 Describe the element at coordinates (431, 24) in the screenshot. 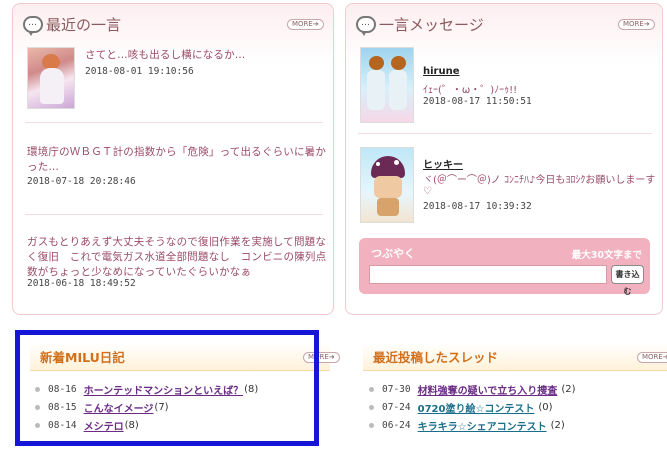

I see `messages-title: 一言メッセージ` at that location.